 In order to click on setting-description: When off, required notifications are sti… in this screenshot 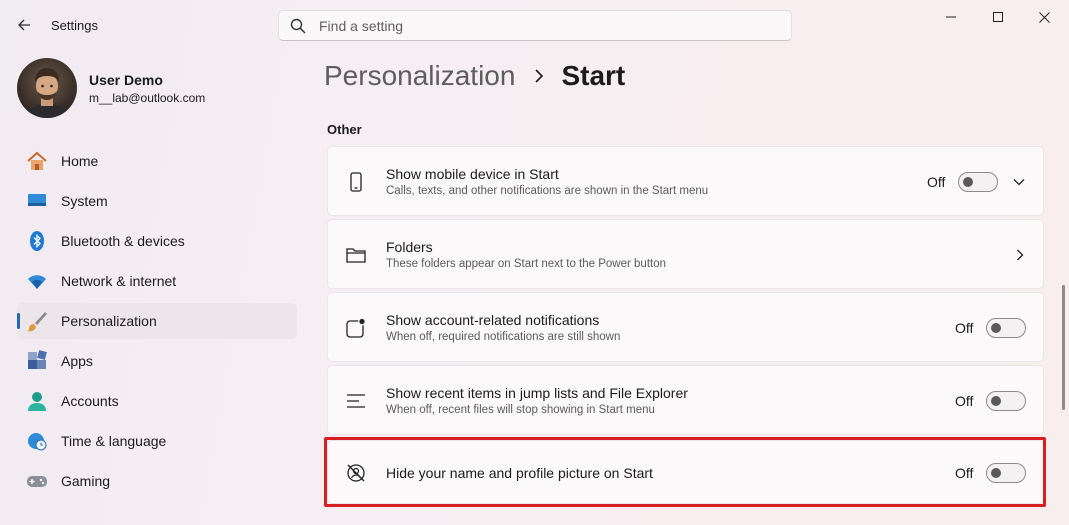, I will do `click(503, 337)`.